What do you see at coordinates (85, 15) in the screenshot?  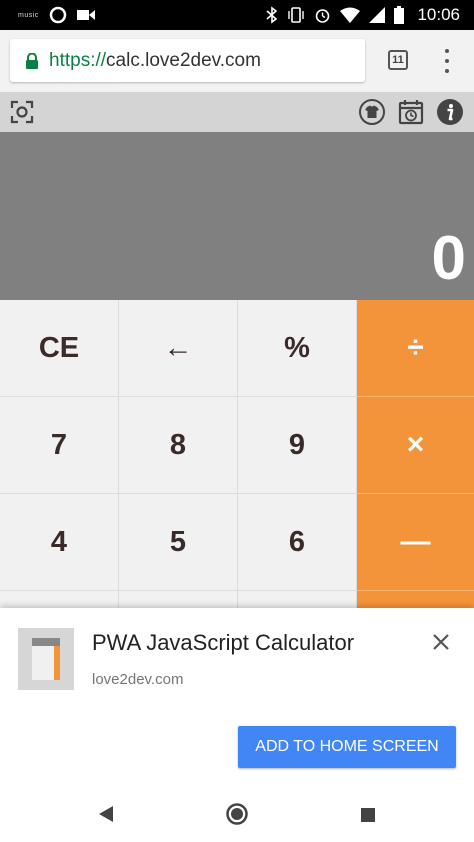 I see `video-camera-icon` at bounding box center [85, 15].